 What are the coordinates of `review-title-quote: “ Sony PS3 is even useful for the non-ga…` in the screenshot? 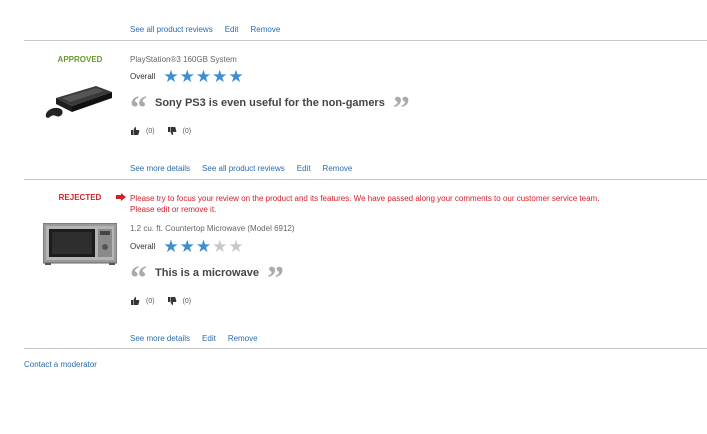 It's located at (270, 108).